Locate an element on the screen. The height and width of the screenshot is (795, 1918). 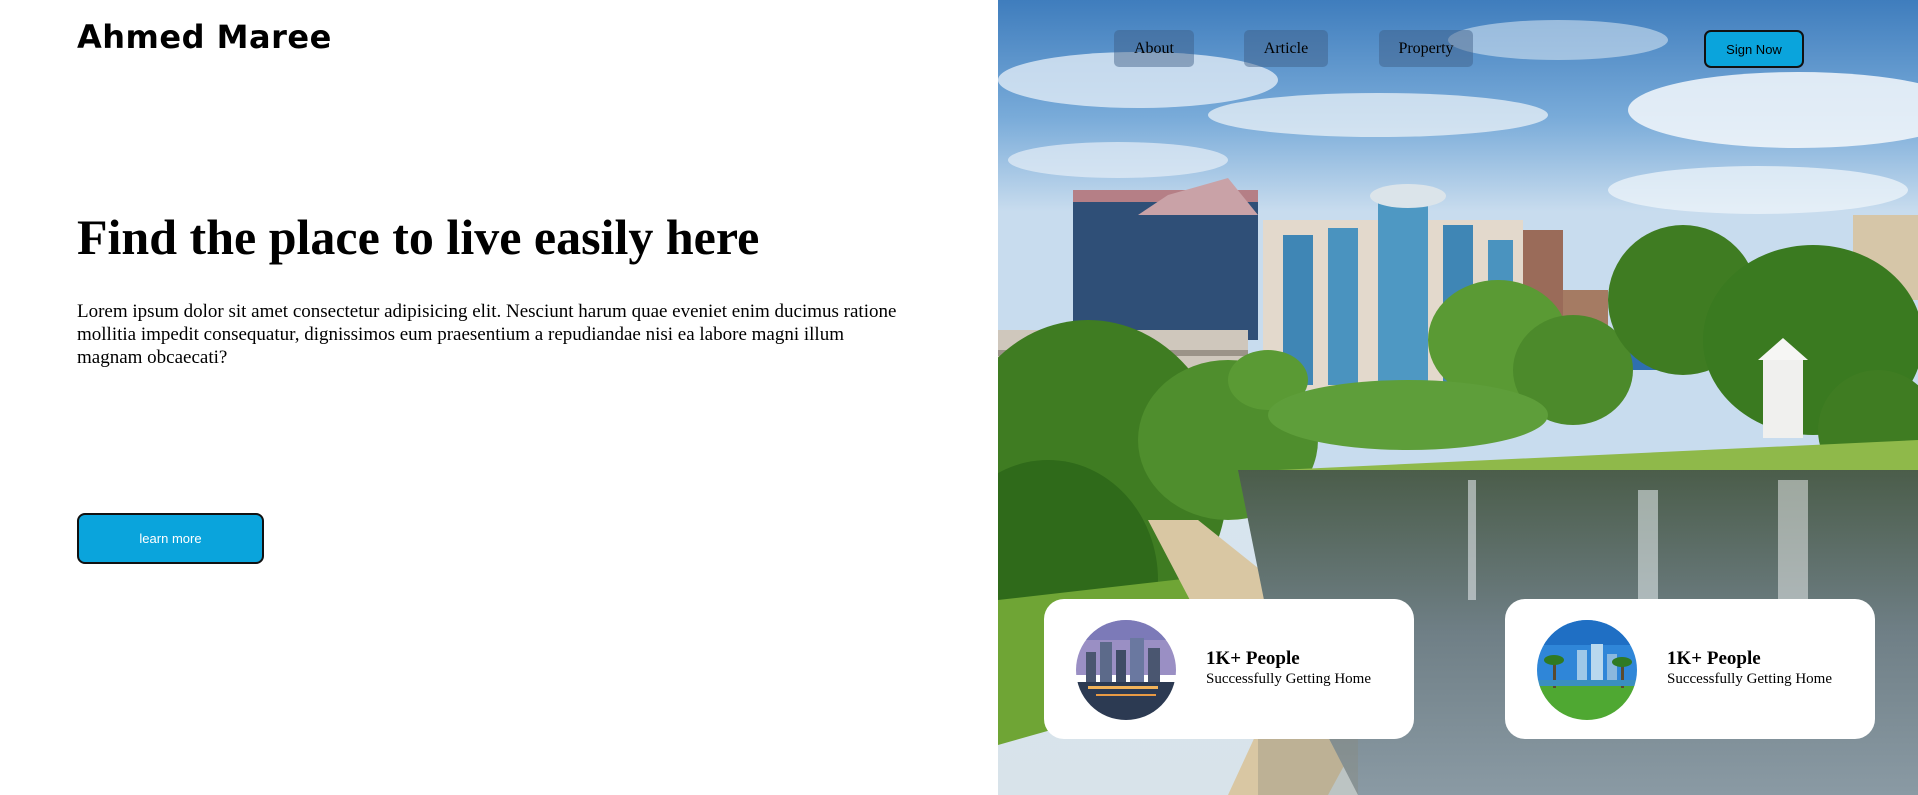
city-dusk-thumbnail is located at coordinates (1126, 670).